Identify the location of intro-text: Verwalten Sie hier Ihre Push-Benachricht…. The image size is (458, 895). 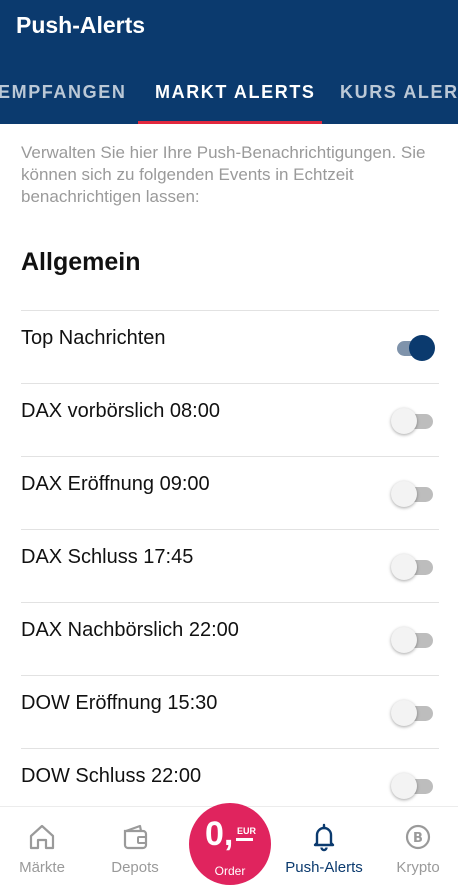
(223, 174).